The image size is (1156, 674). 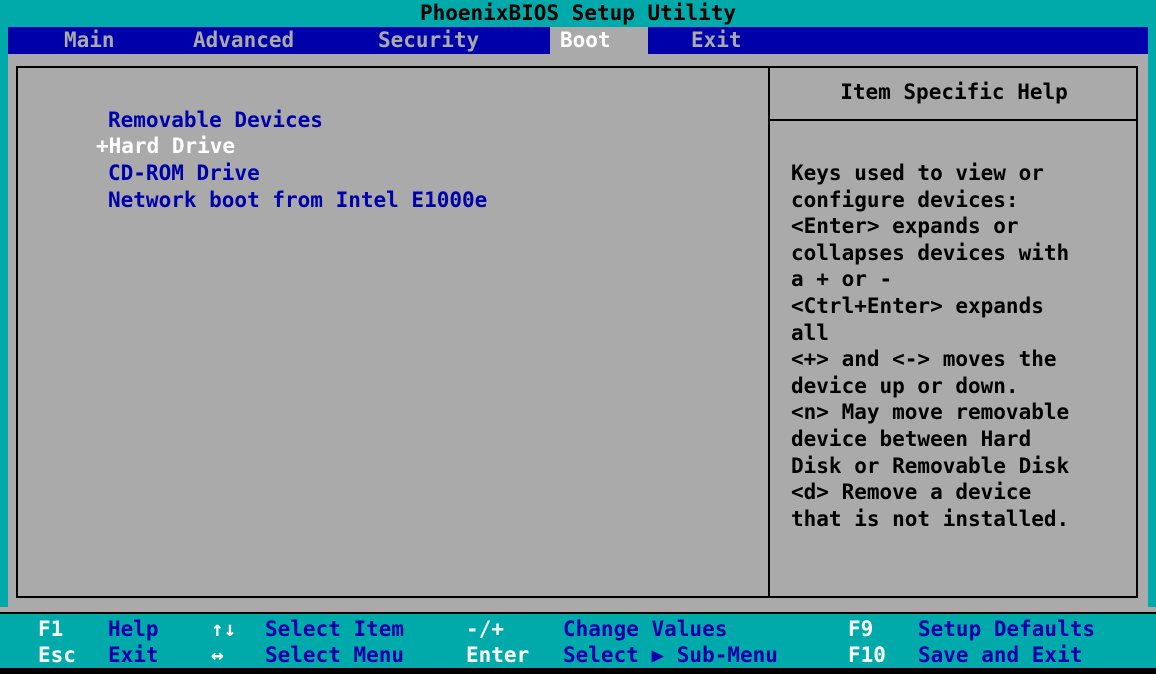 What do you see at coordinates (133, 655) in the screenshot?
I see `key-esc-desc: Exit` at bounding box center [133, 655].